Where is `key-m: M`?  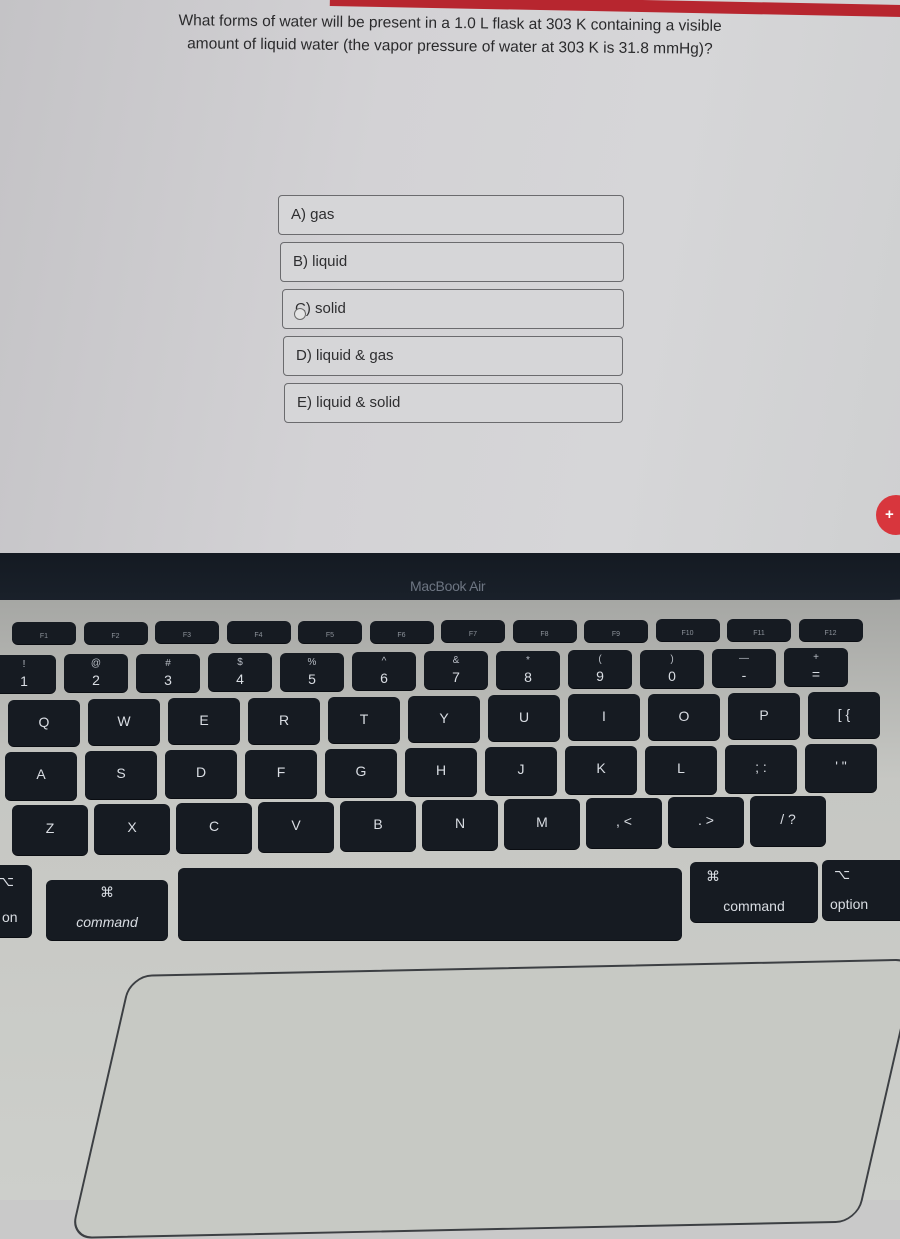 key-m: M is located at coordinates (542, 824).